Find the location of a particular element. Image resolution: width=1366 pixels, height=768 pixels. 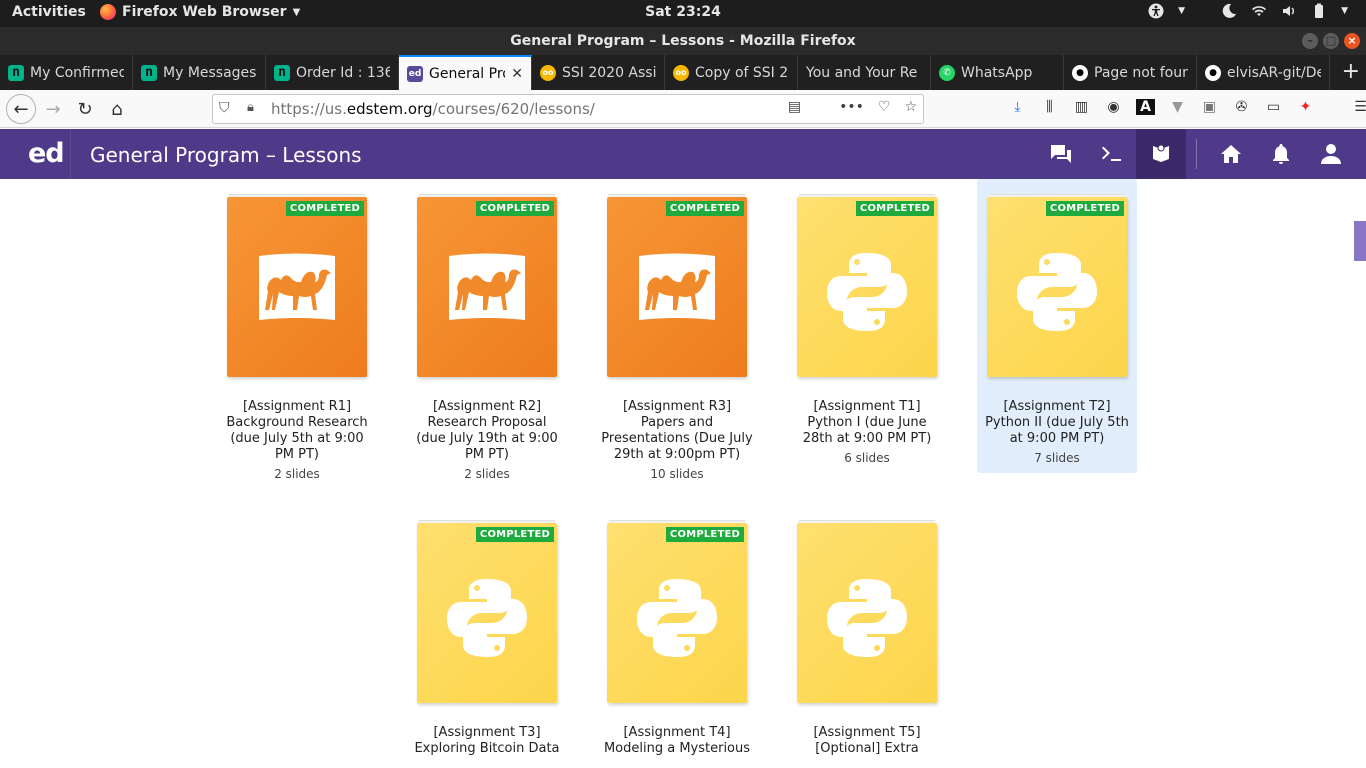

nexus-favicon-icon: n is located at coordinates (16, 72).